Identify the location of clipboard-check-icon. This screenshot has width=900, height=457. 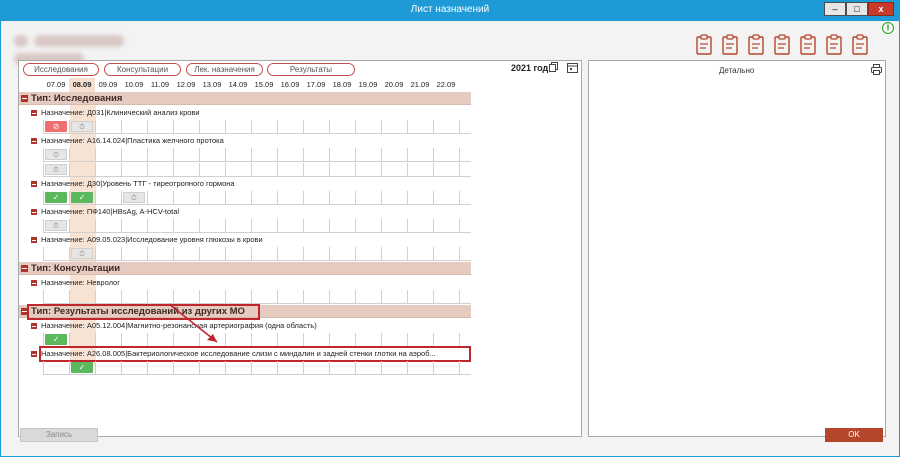
(782, 45).